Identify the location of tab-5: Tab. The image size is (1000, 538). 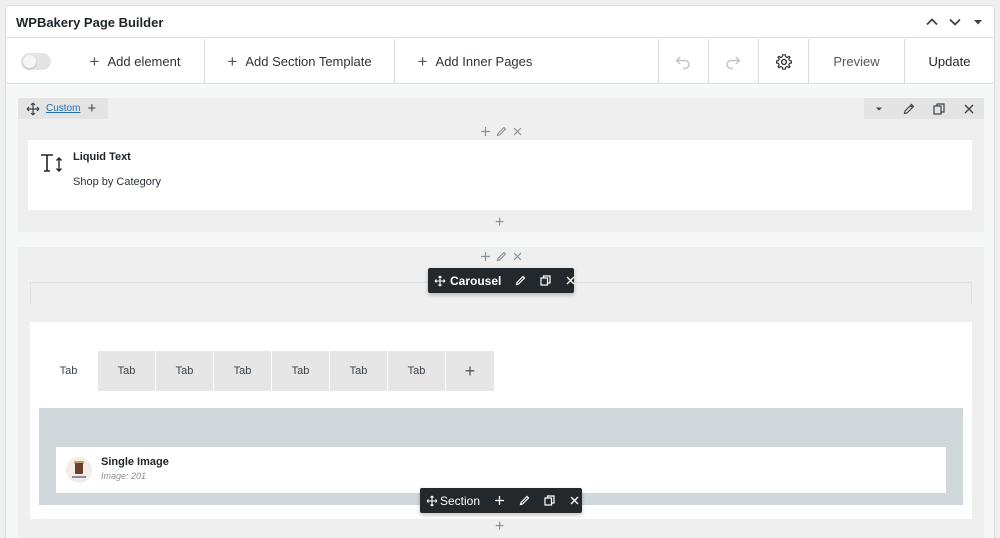
(300, 371).